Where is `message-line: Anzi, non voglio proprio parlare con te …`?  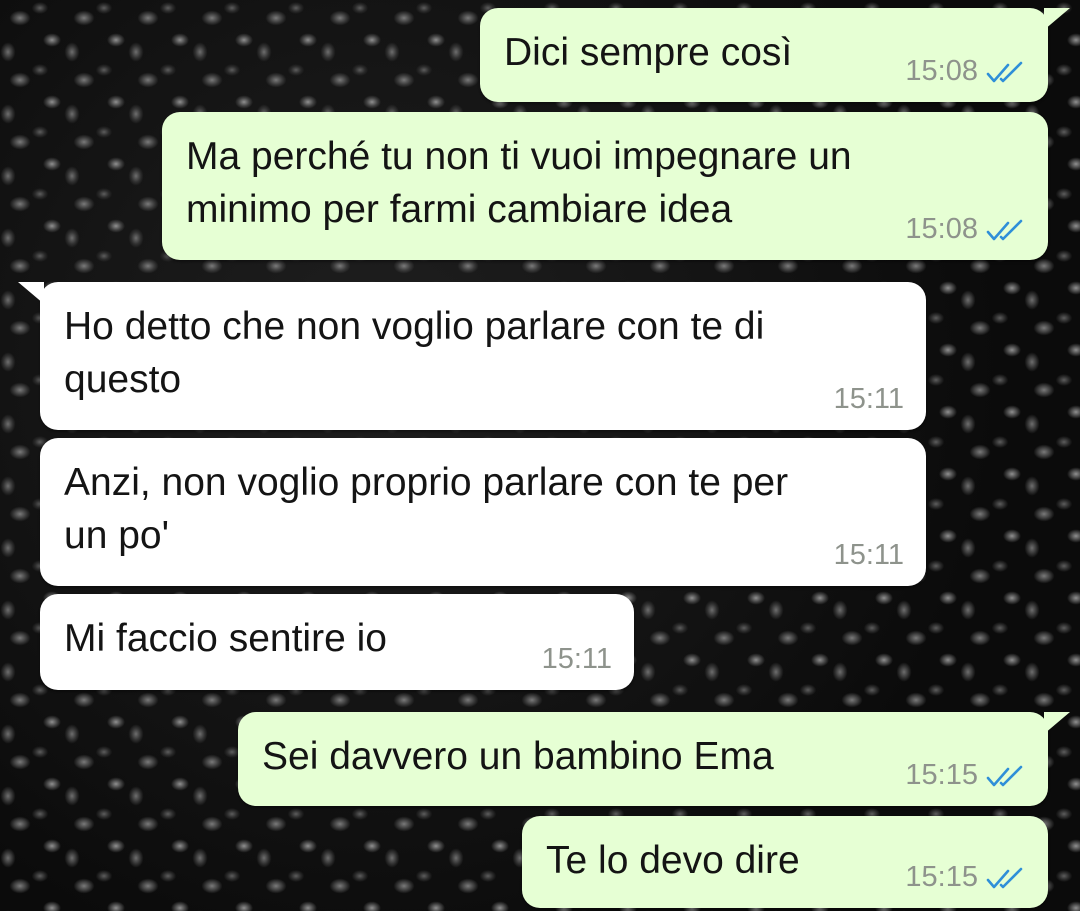 message-line: Anzi, non voglio proprio parlare con te … is located at coordinates (426, 482).